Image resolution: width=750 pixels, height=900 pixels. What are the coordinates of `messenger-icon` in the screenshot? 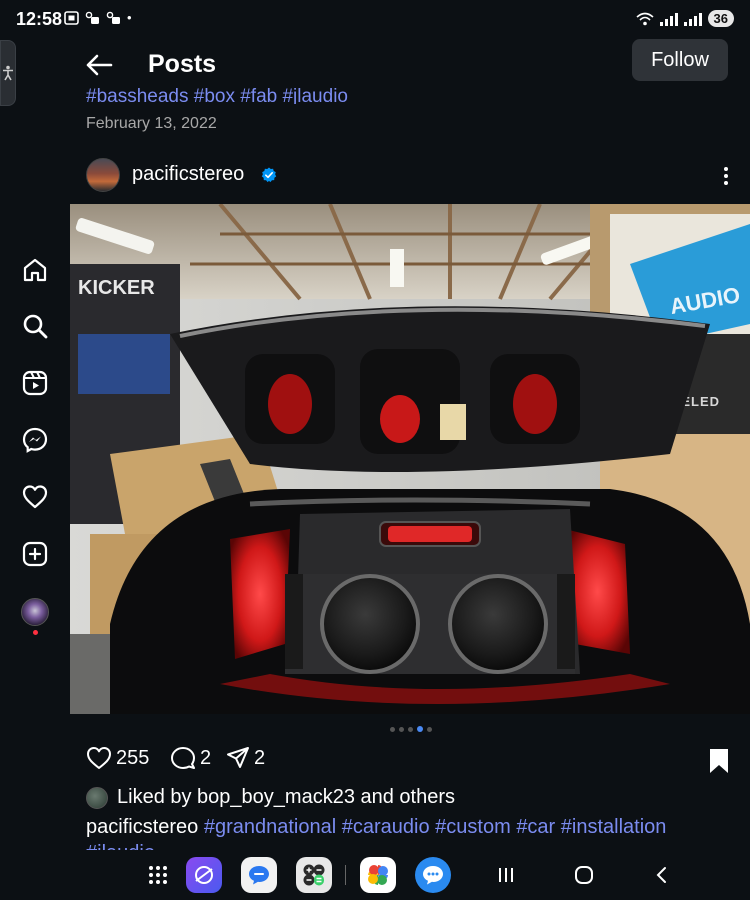 It's located at (35, 440).